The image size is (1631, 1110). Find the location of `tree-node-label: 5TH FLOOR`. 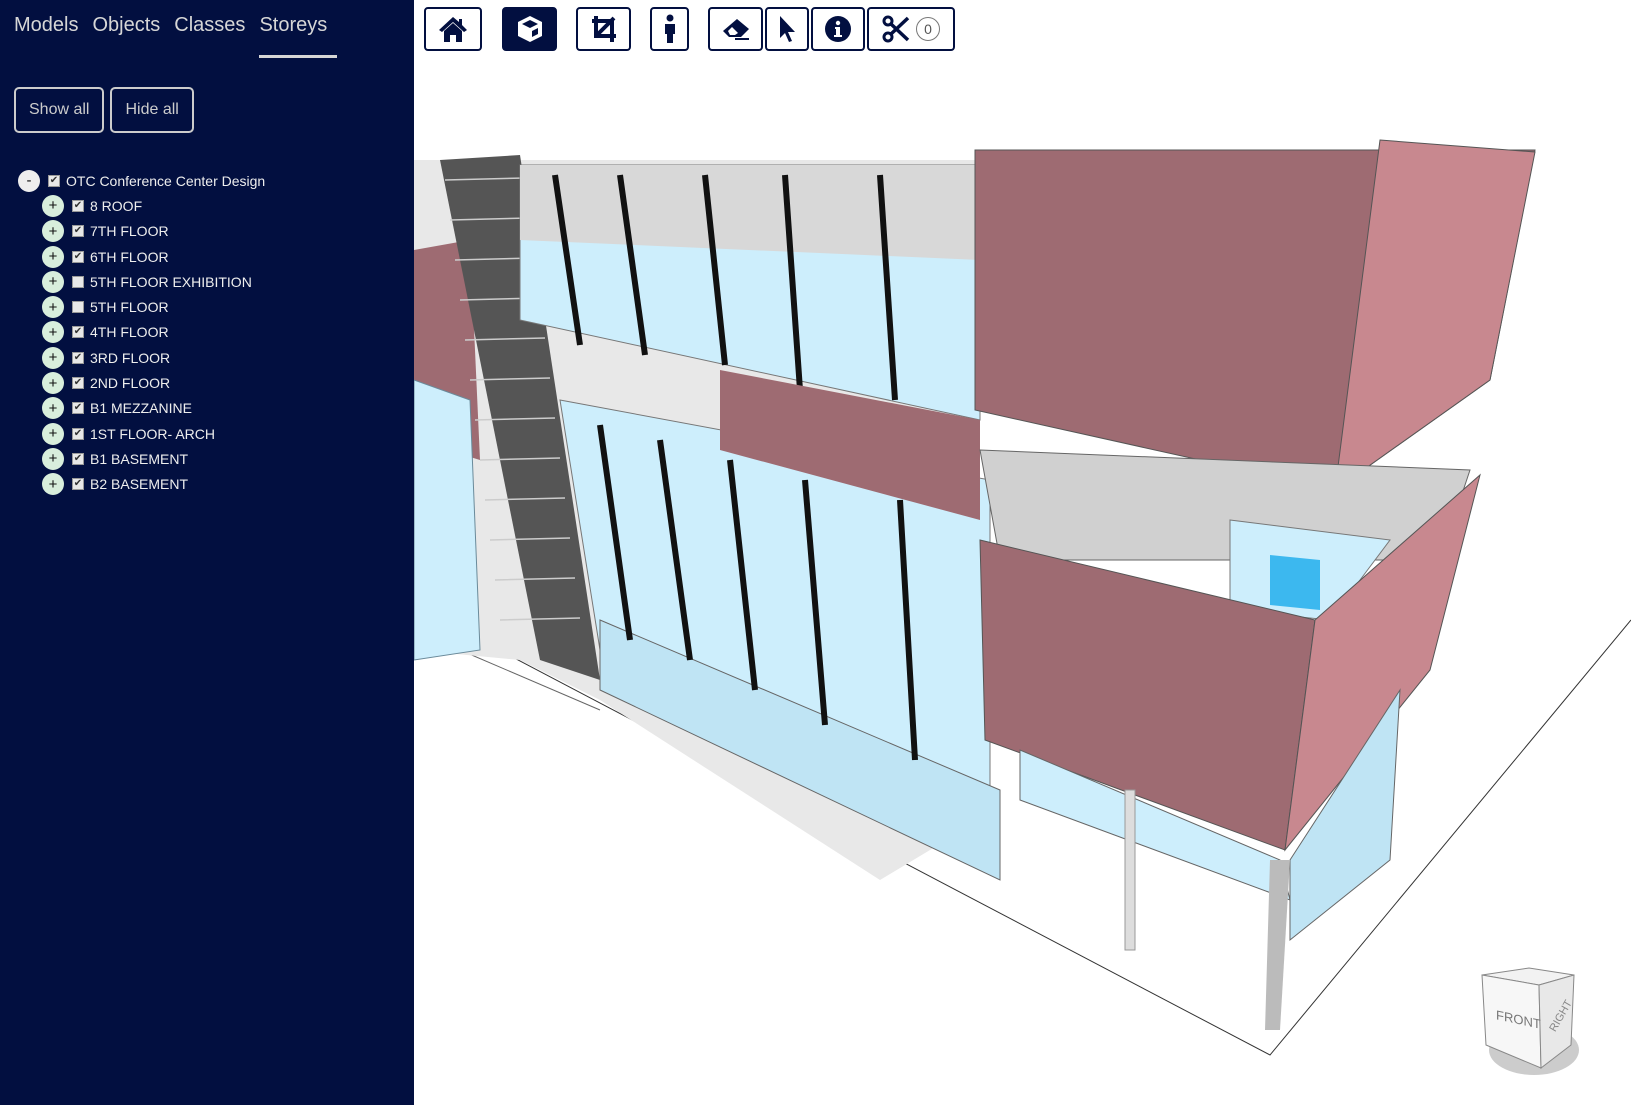

tree-node-label: 5TH FLOOR is located at coordinates (129, 307).